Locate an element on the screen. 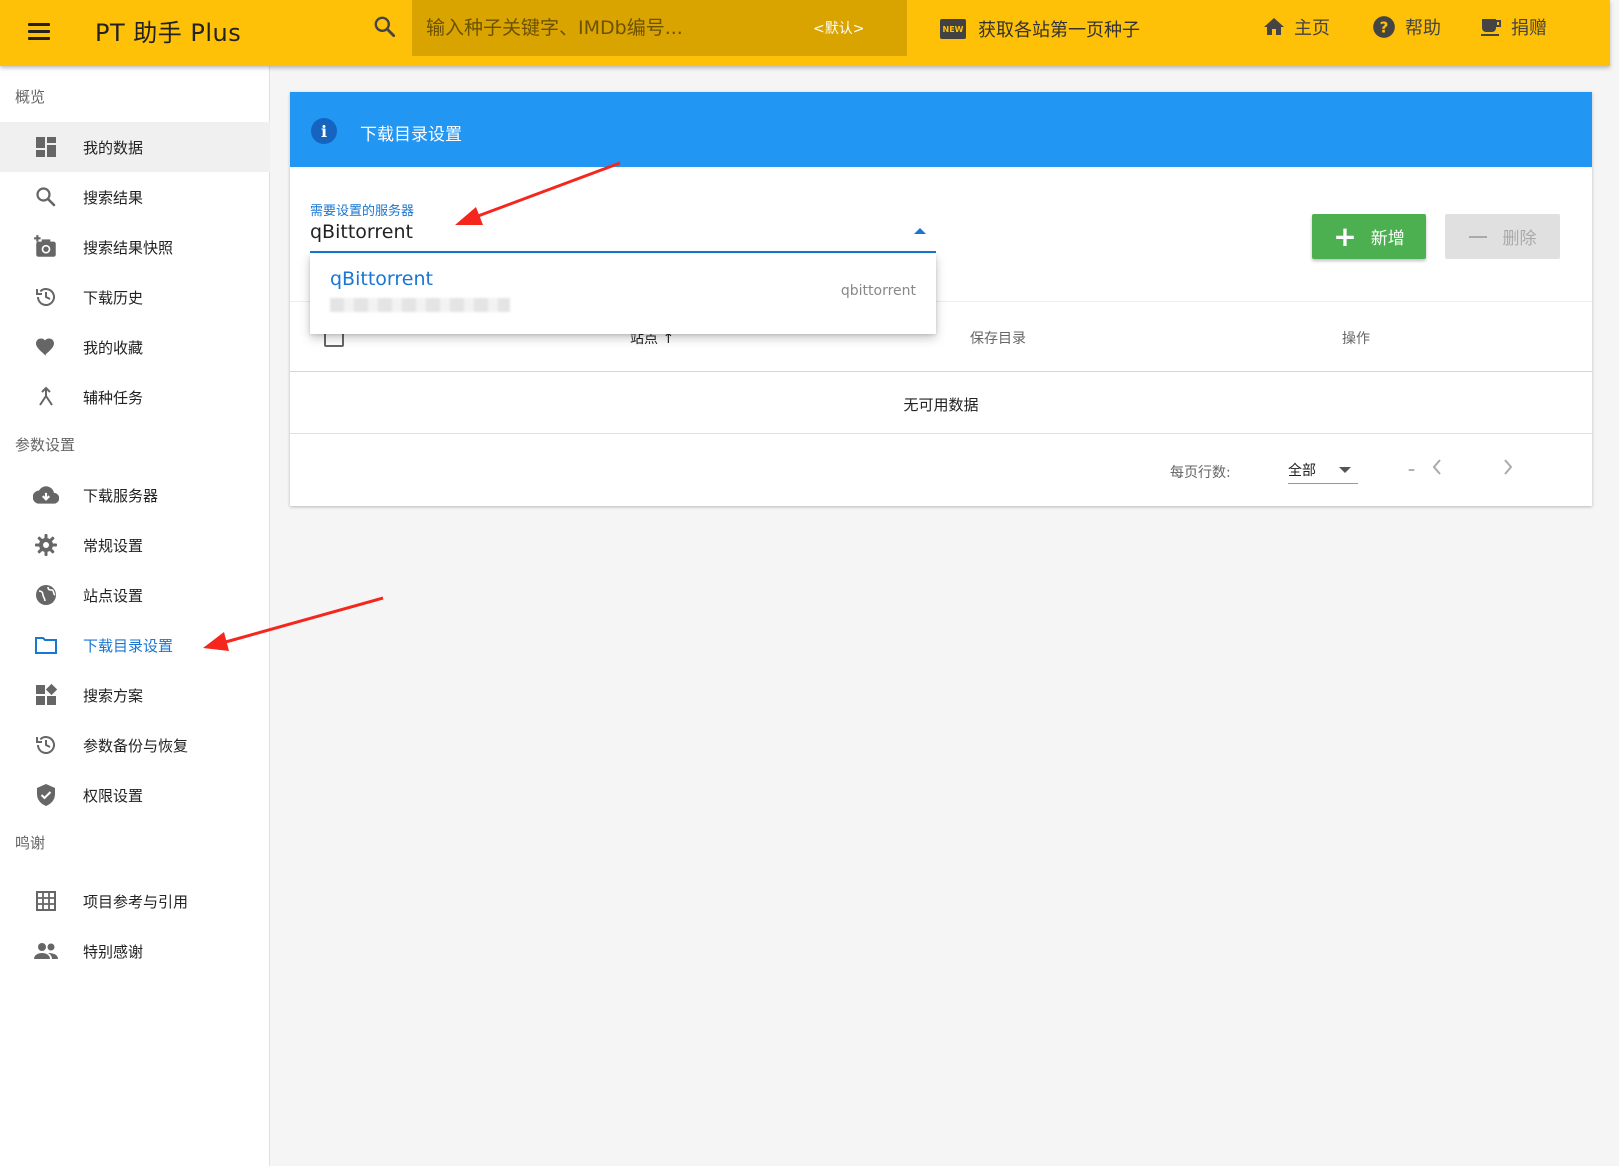 The width and height of the screenshot is (1619, 1166). sidebar-item-download-servers: 下载服务器 is located at coordinates (135, 495).